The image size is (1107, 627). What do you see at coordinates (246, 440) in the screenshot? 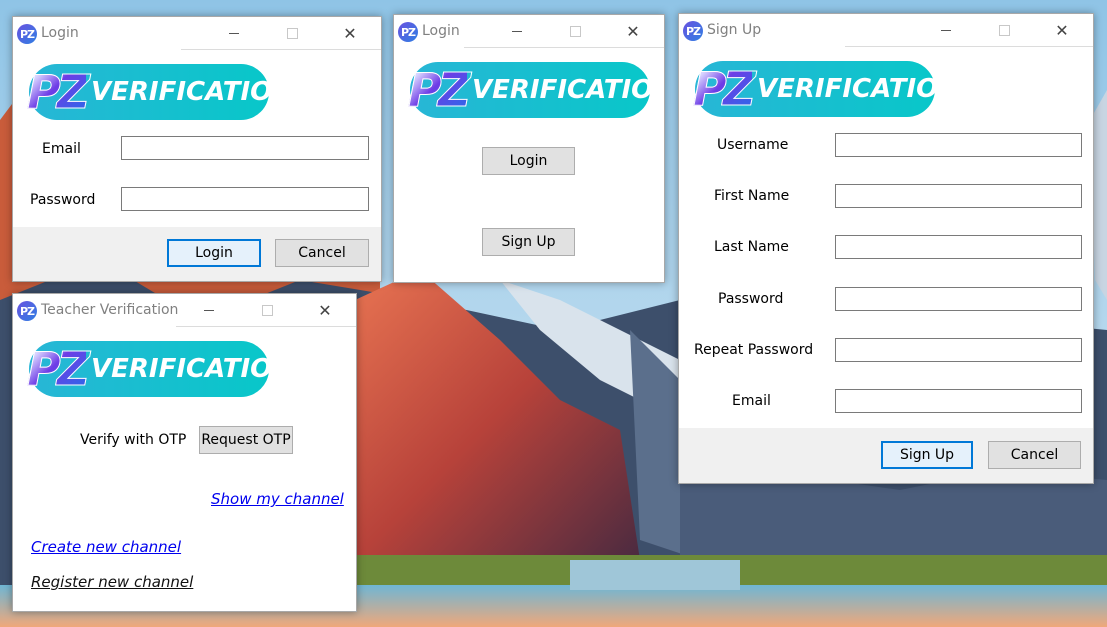
I see `request-otp-button: Request OTP` at bounding box center [246, 440].